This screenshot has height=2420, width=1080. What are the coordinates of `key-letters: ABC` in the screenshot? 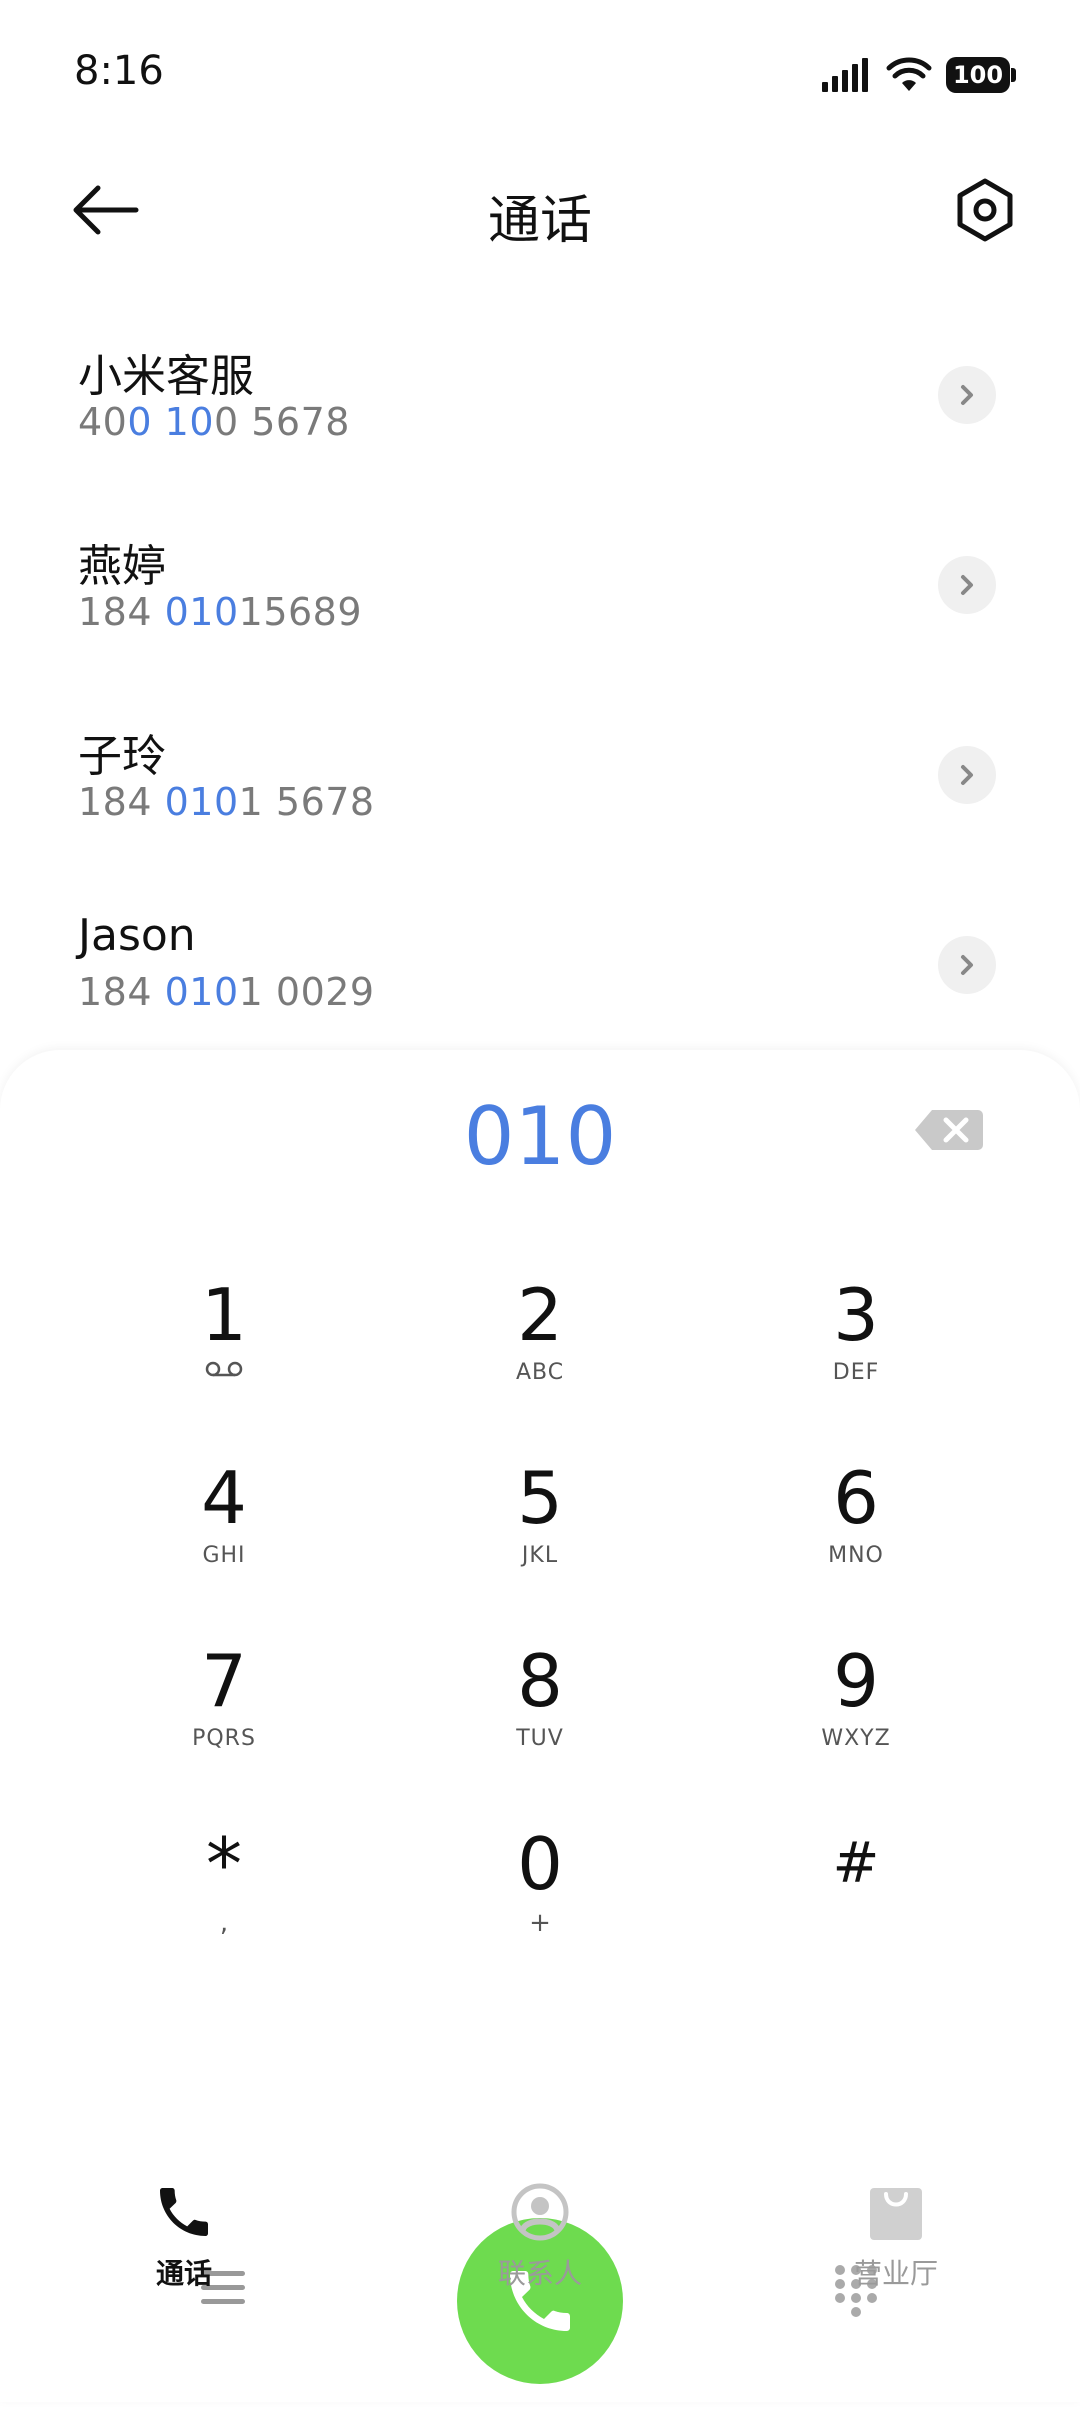 It's located at (540, 1372).